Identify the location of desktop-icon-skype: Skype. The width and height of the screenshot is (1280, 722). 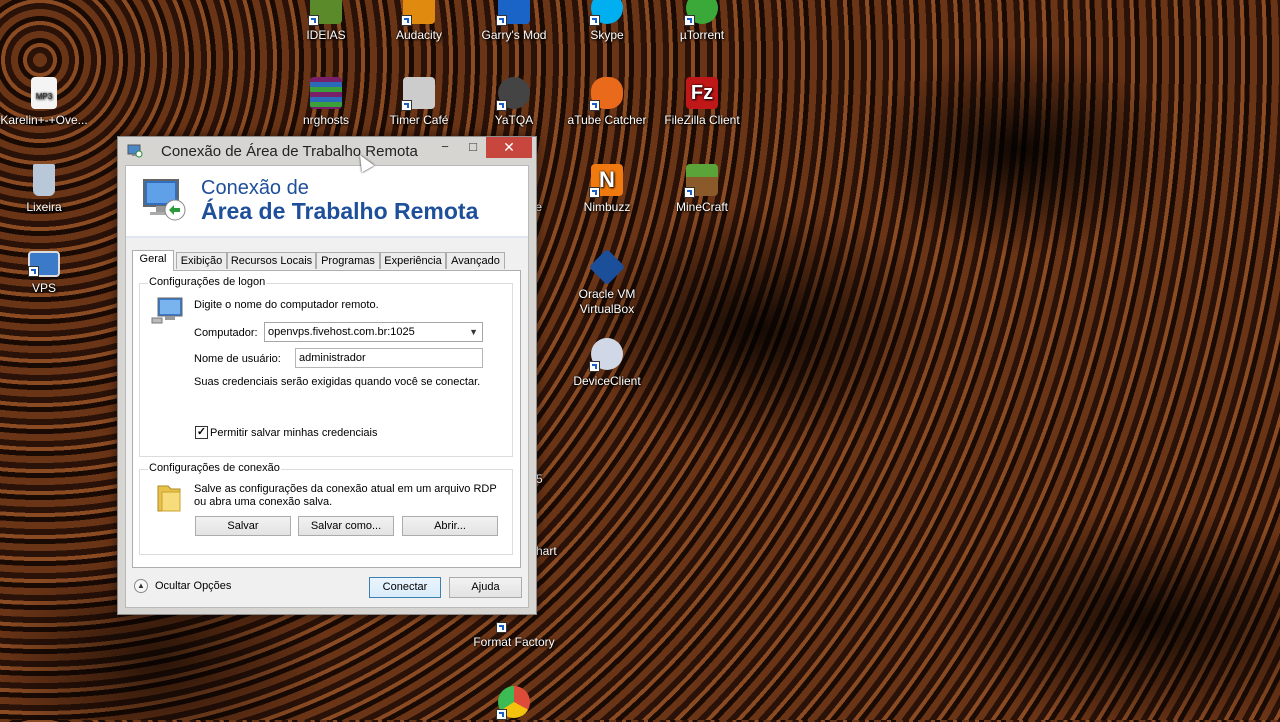
(607, 21).